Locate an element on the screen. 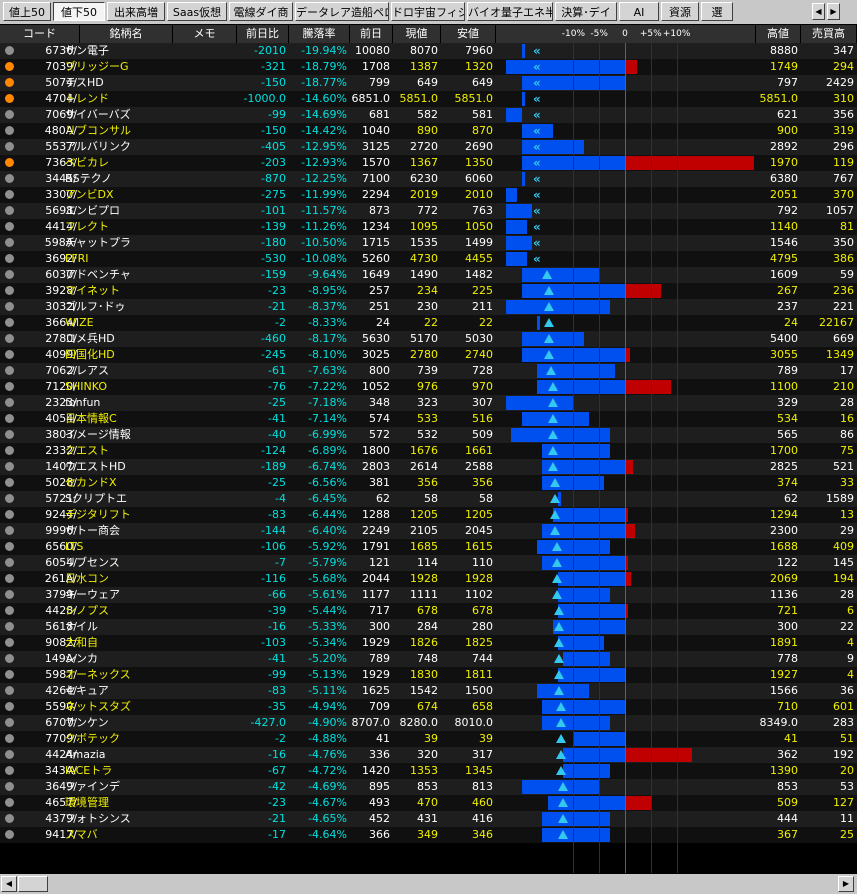 This screenshot has height=894, width=857. tab-10: AI is located at coordinates (639, 11).